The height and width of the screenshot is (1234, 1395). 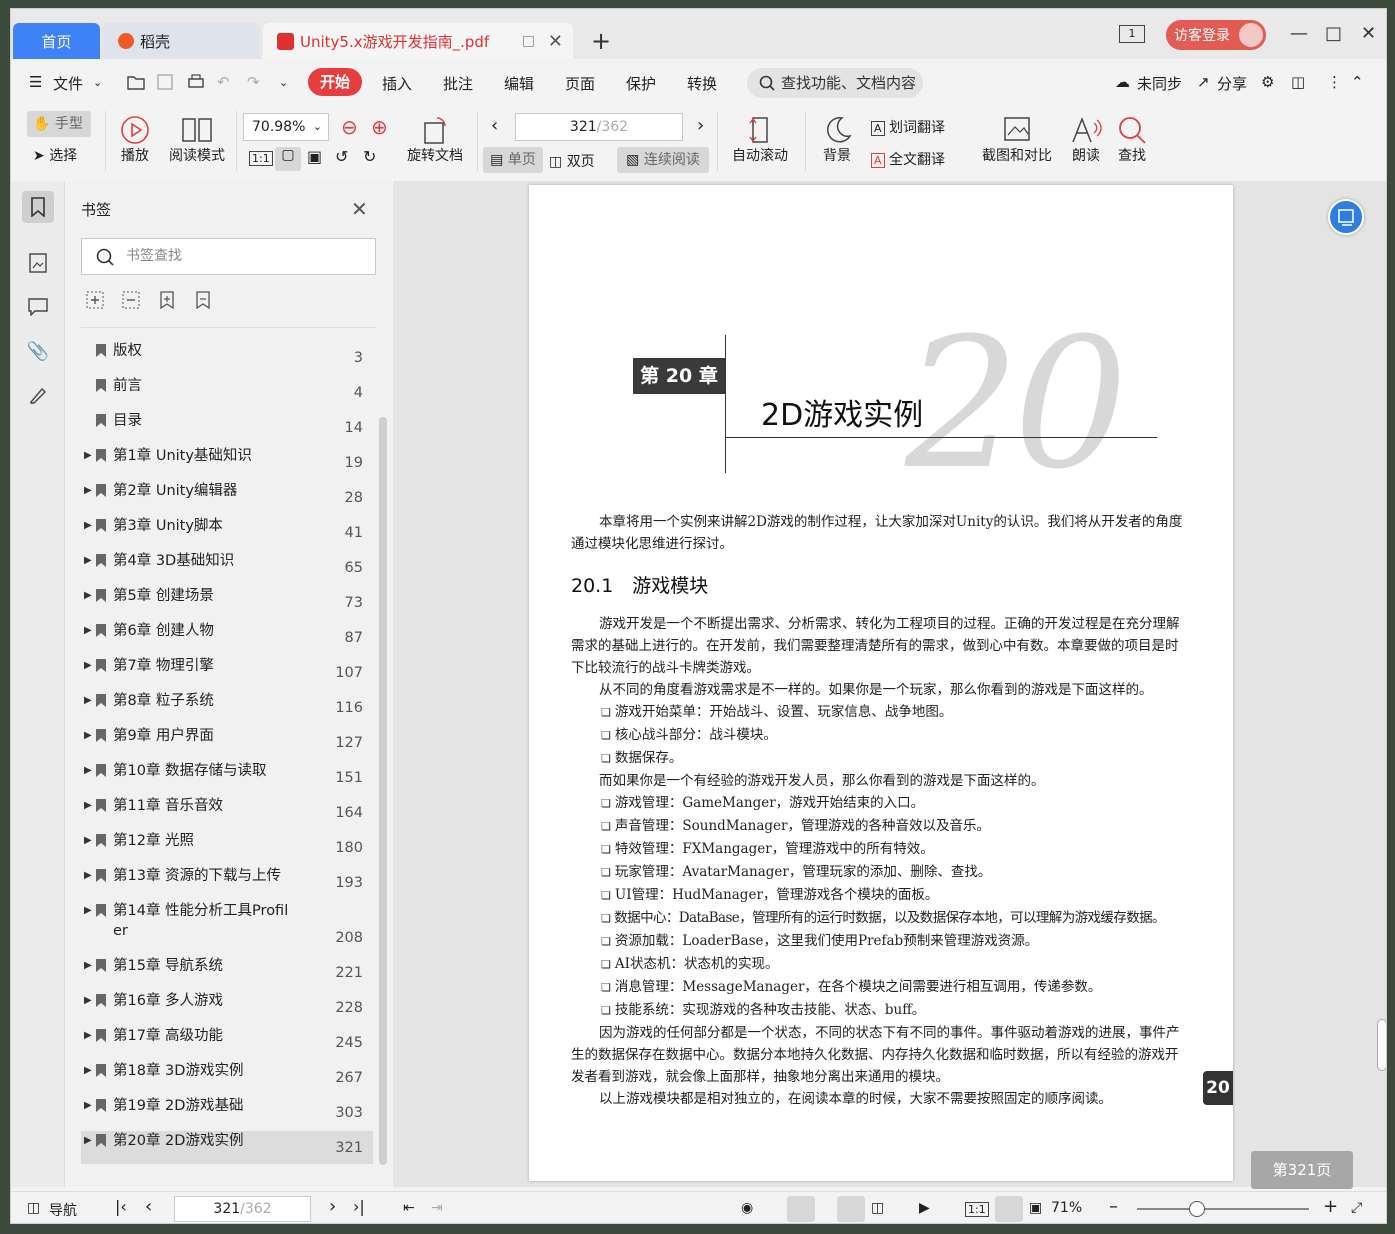 What do you see at coordinates (227, 532) in the screenshot?
I see `bookmark-item: ▶ 第3章 Unity脚本 41` at bounding box center [227, 532].